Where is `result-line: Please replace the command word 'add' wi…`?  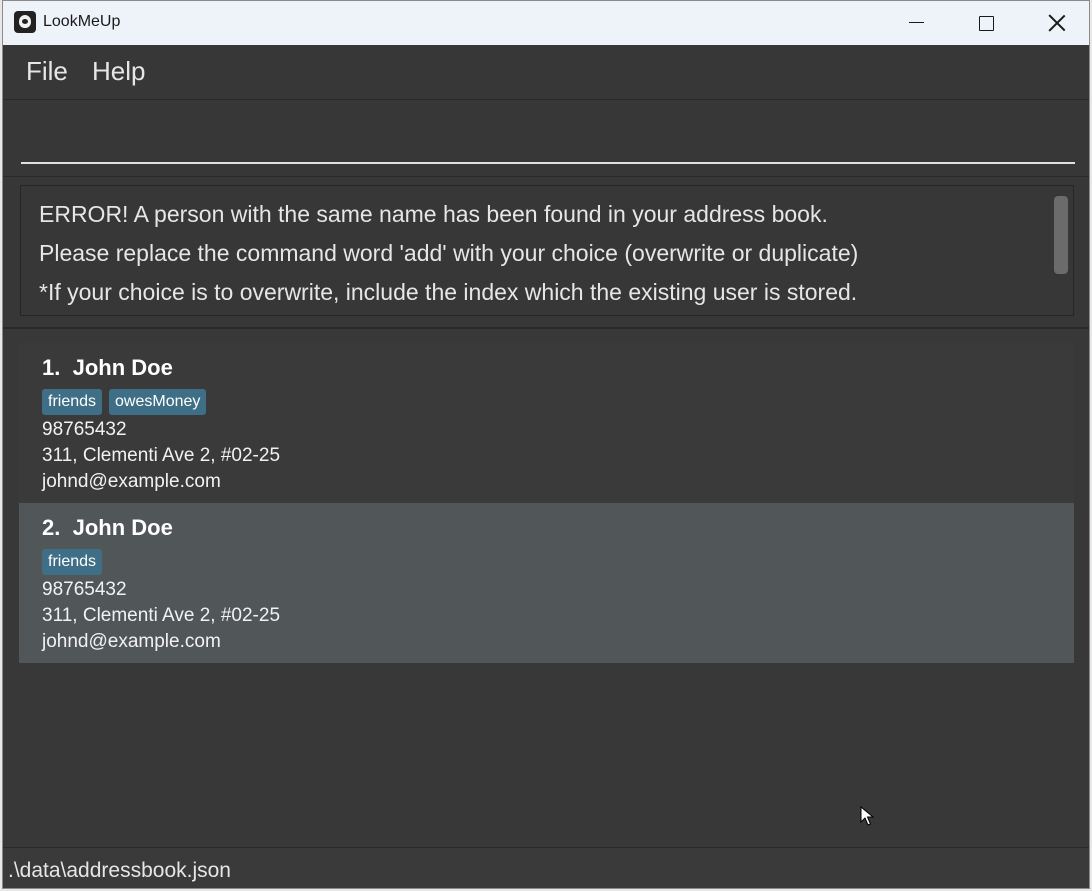 result-line: Please replace the command word 'add' wi… is located at coordinates (449, 253).